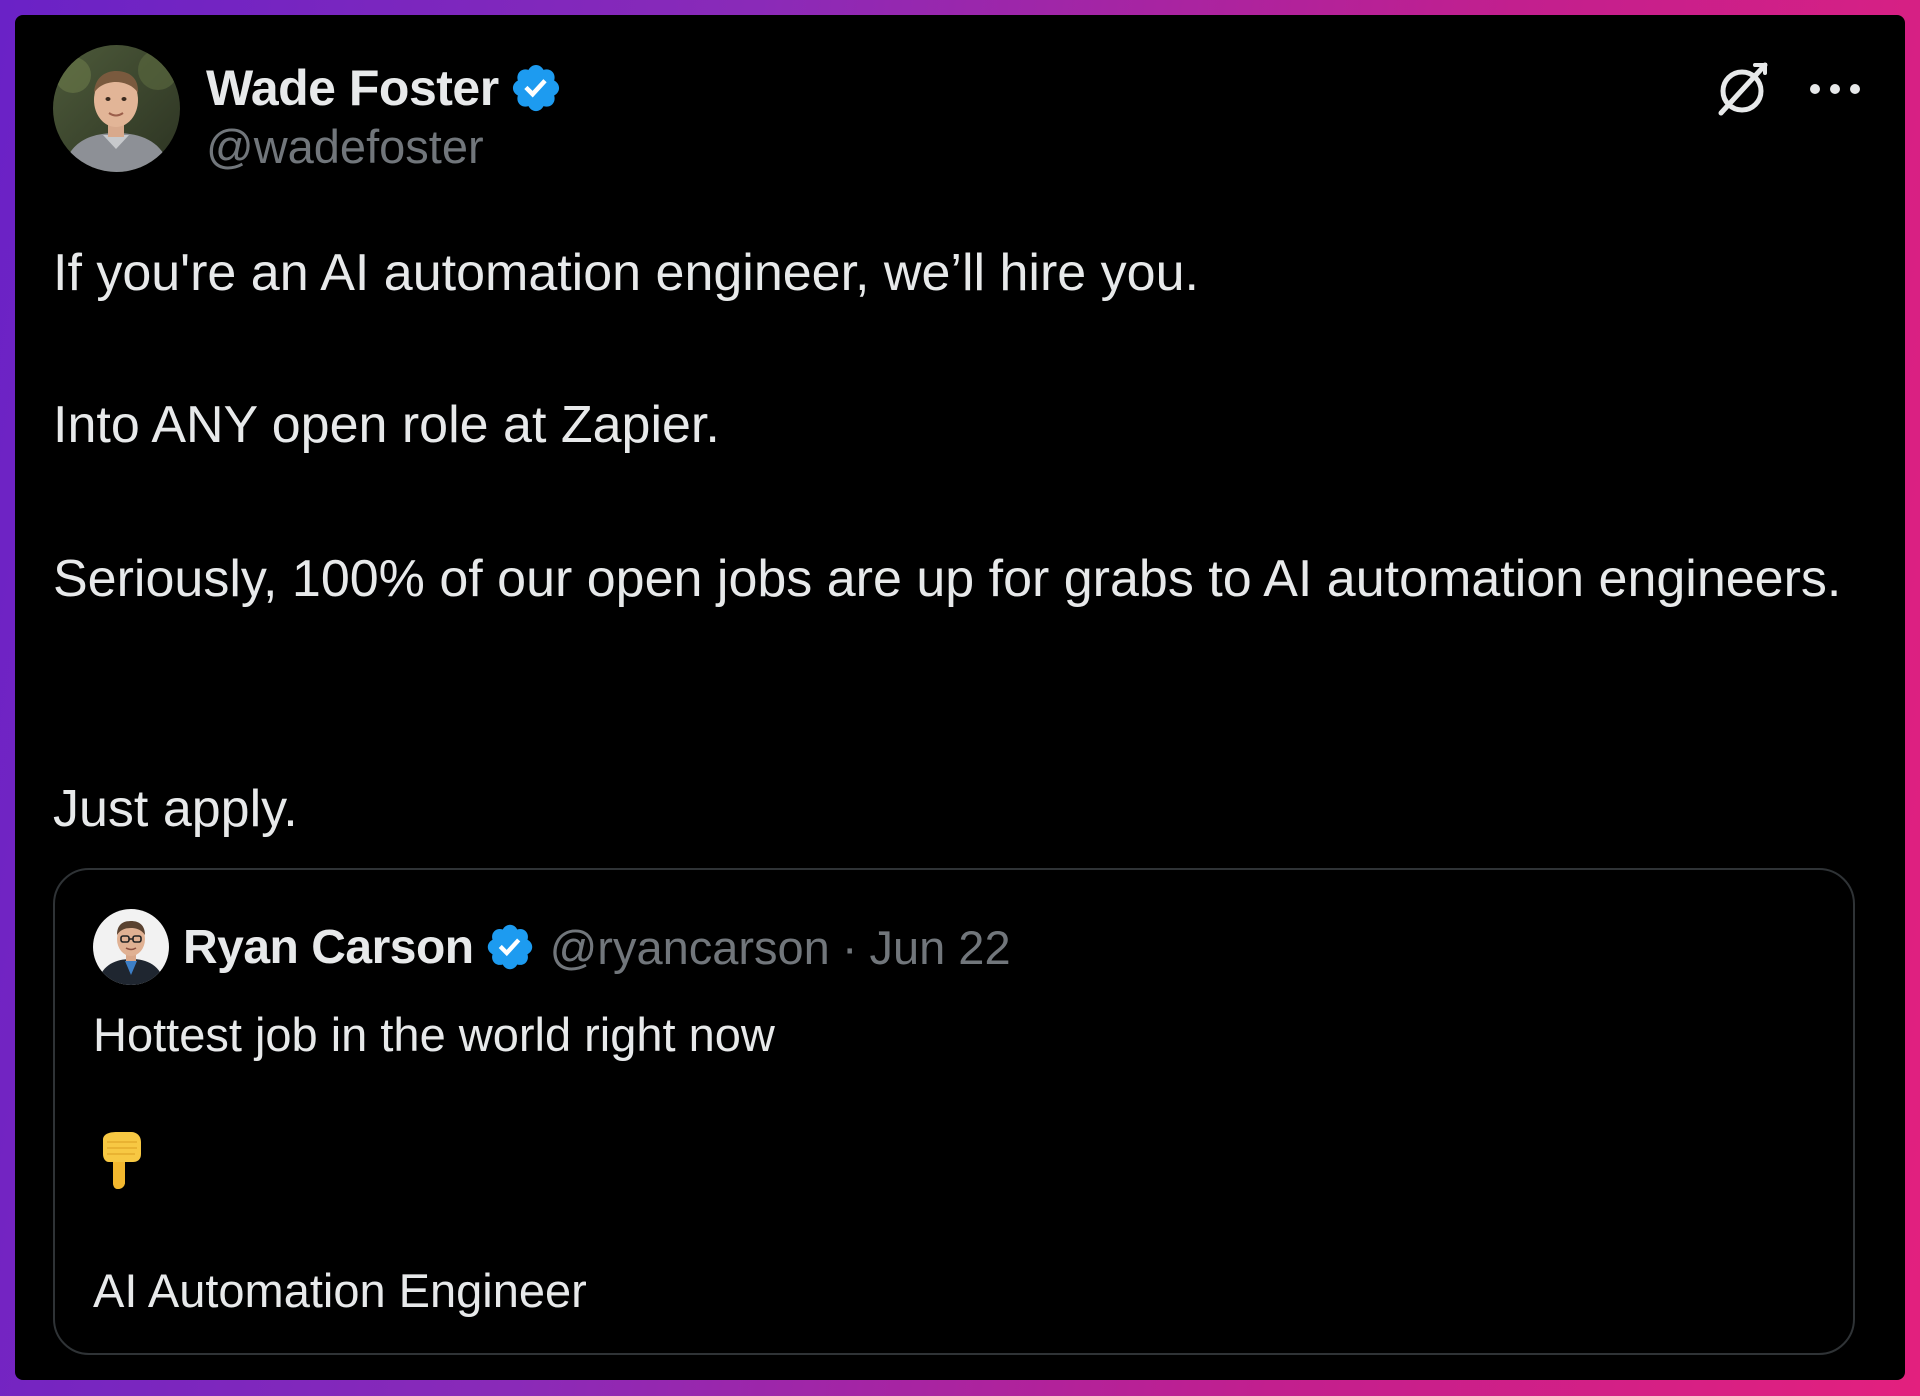  I want to click on quoted-tweet-text-line-3: AI Automation Engineer, so click(340, 1290).